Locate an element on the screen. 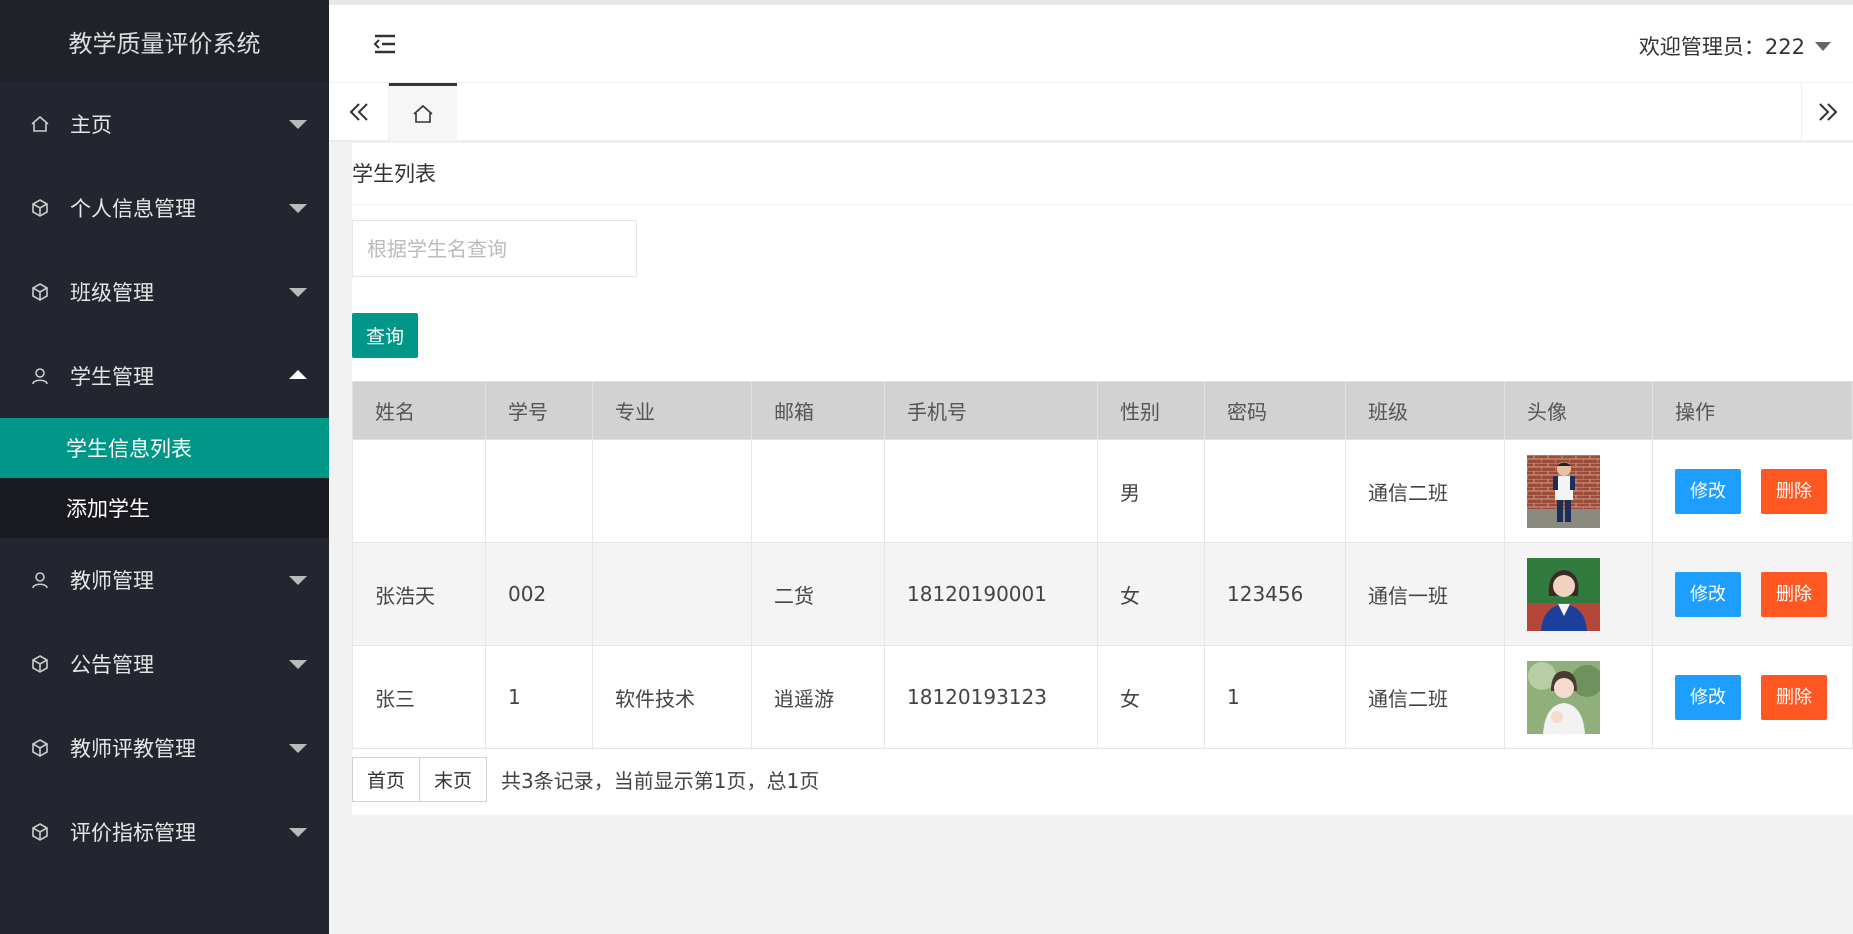  cell-password is located at coordinates (1275, 491).